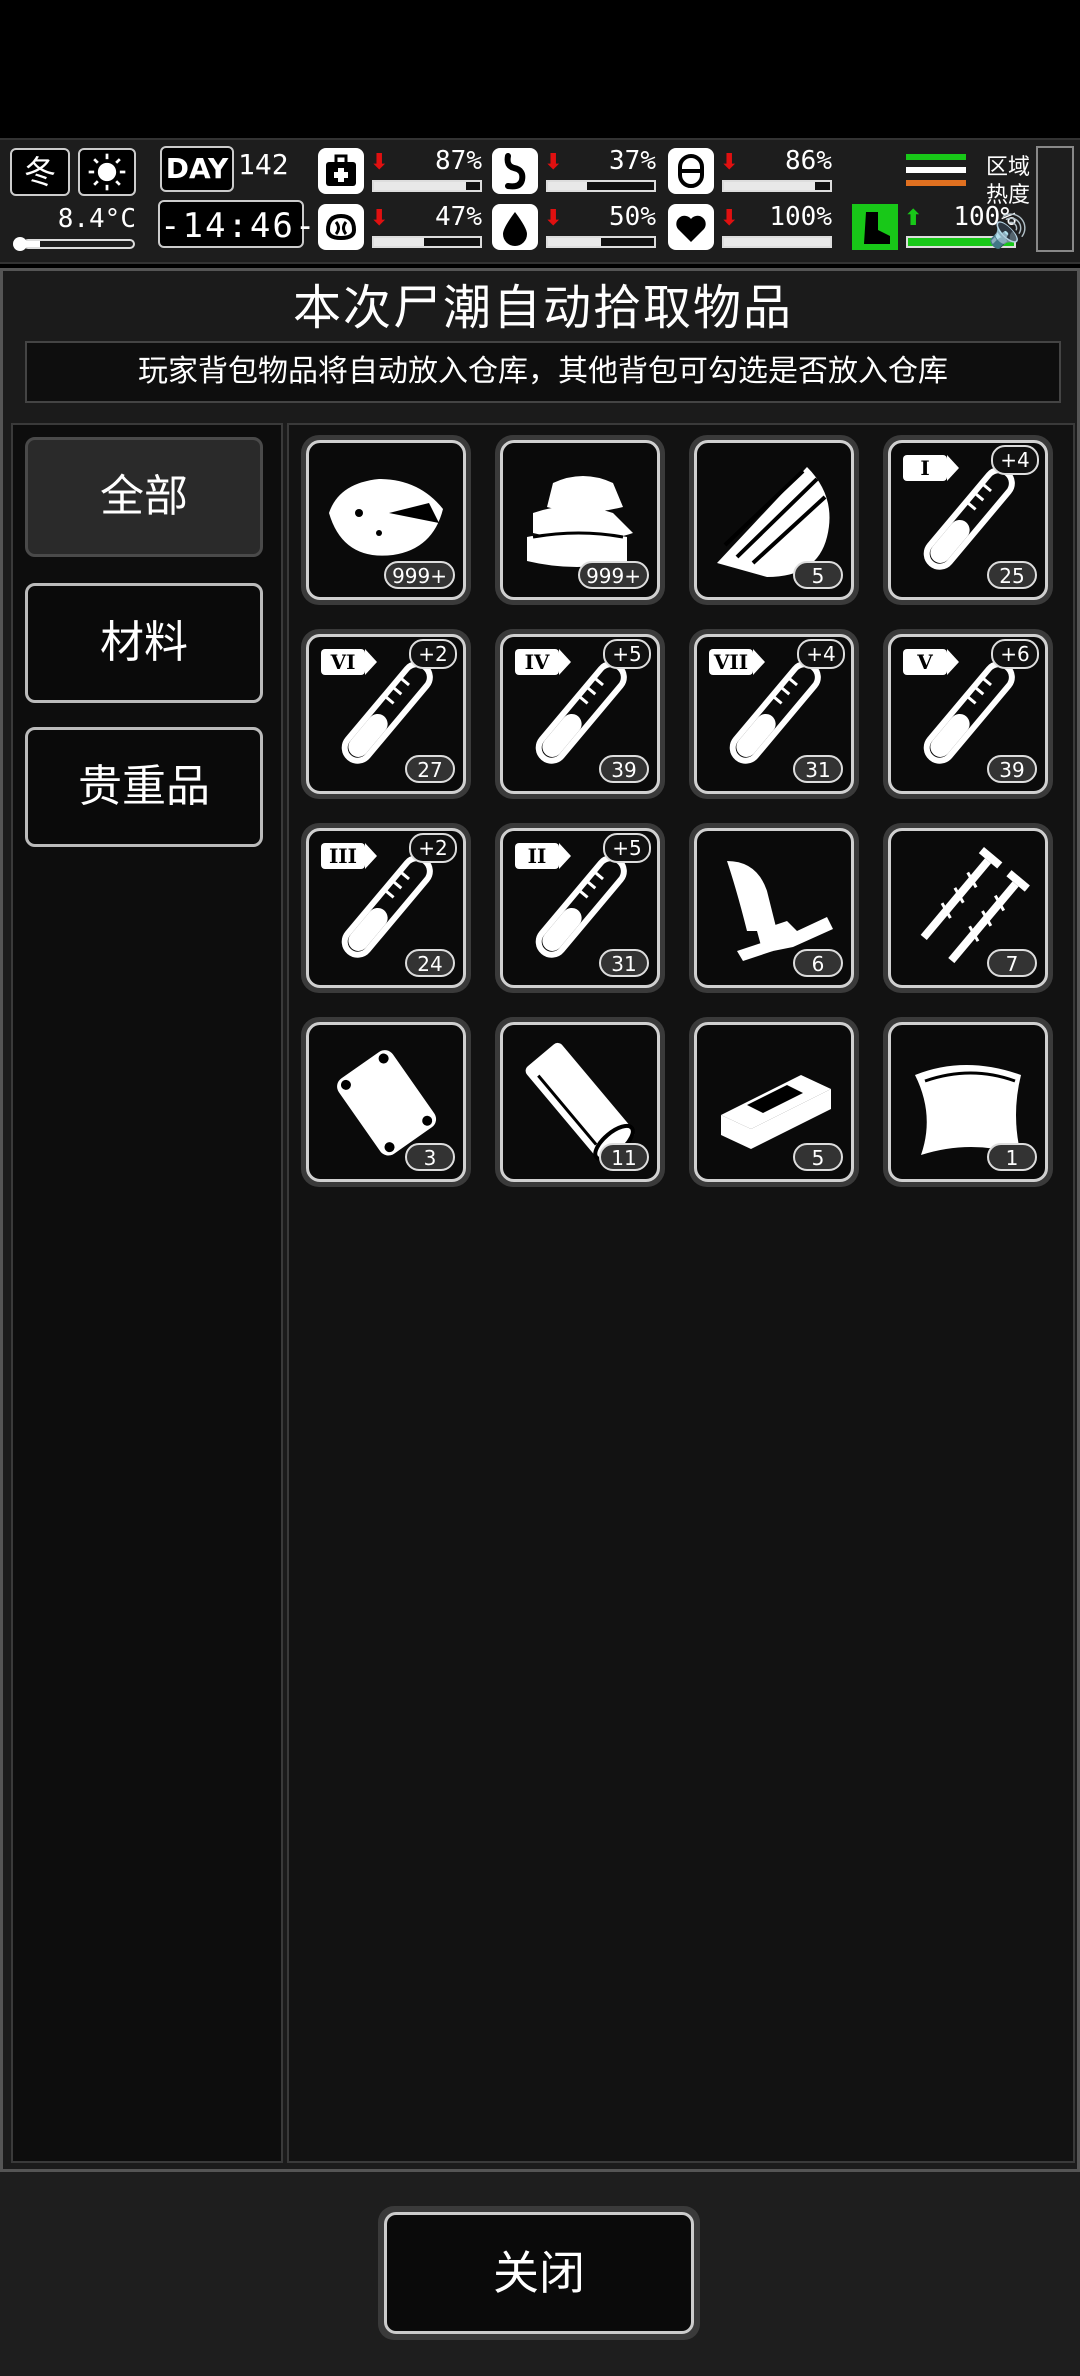 This screenshot has width=1080, height=2376. I want to click on stat-value: 100%, so click(800, 217).